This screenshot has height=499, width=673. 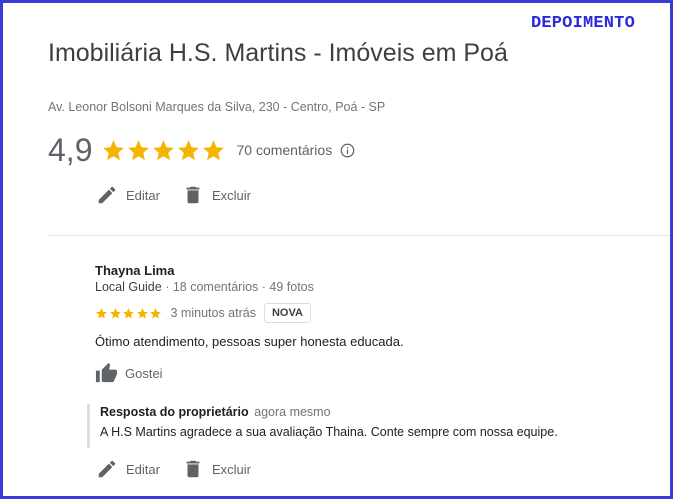 What do you see at coordinates (287, 313) in the screenshot?
I see `new-badge: NOVA` at bounding box center [287, 313].